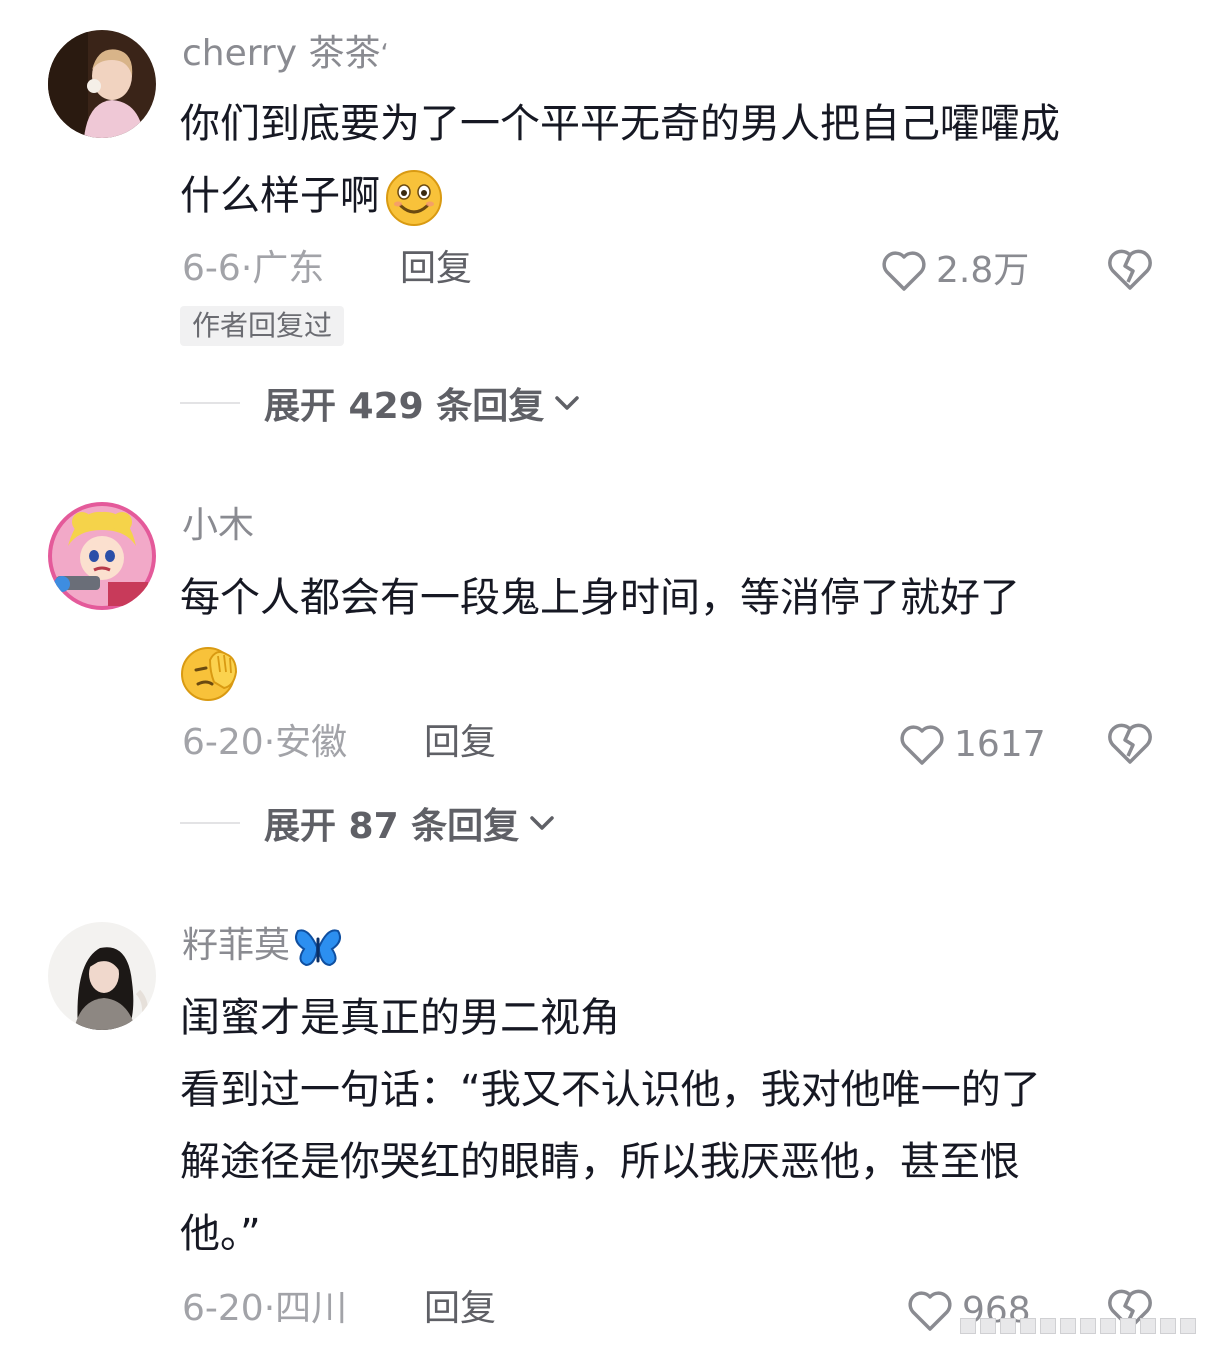 The height and width of the screenshot is (1356, 1206). Describe the element at coordinates (400, 1018) in the screenshot. I see `comment-line: 闺蜜才是真正的男二视角` at that location.